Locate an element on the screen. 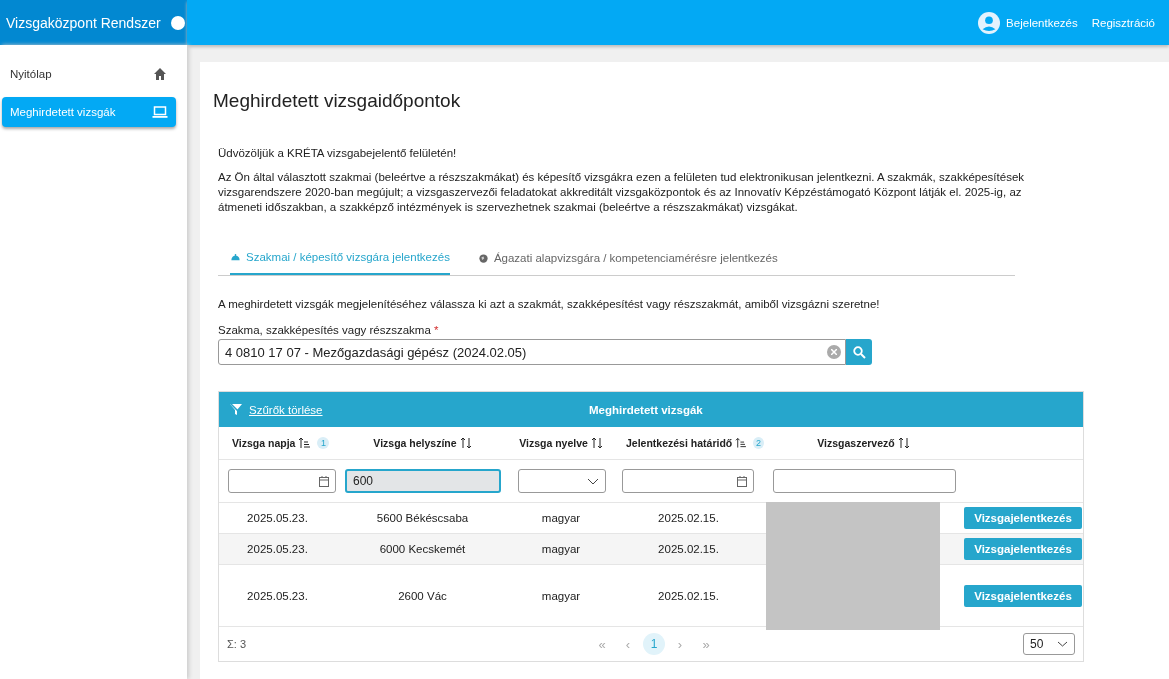 The image size is (1169, 679). required-mark: * is located at coordinates (436, 330).